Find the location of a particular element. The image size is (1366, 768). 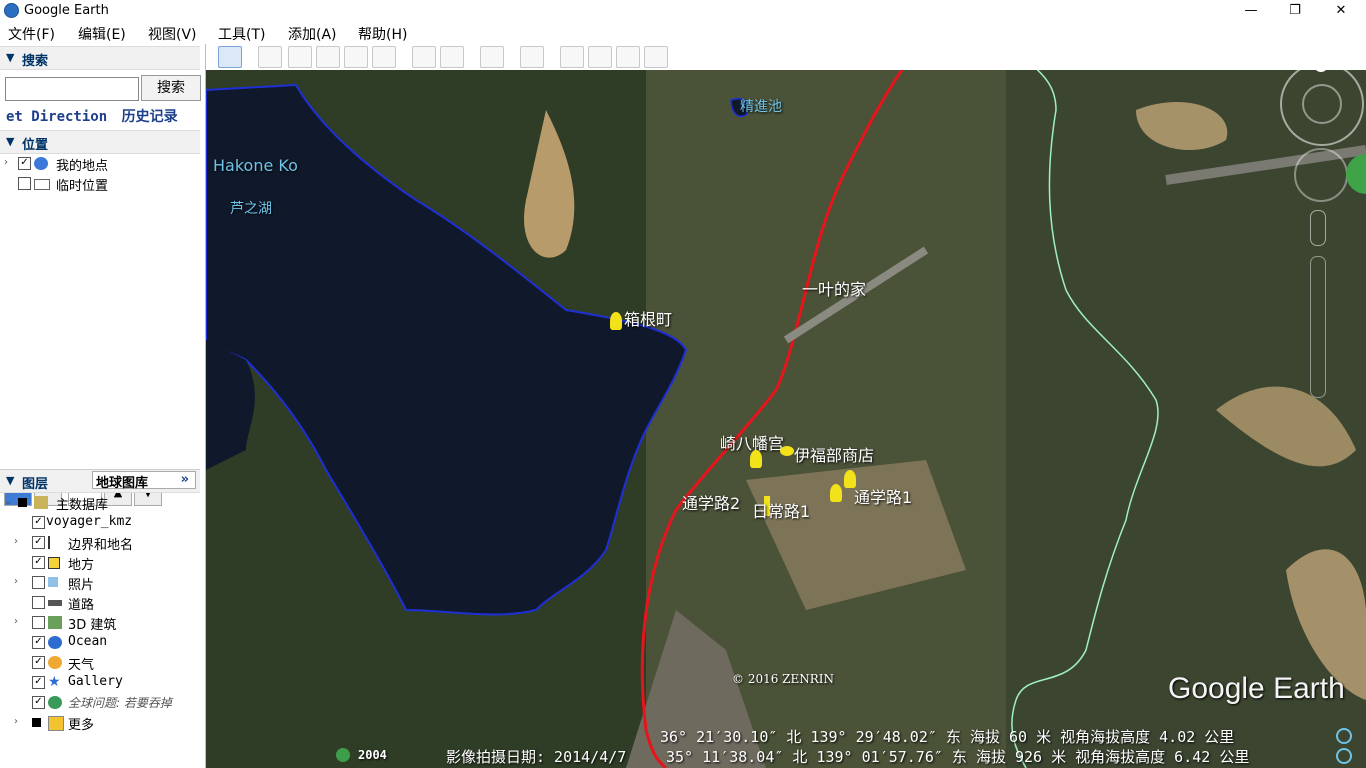

history-link: 历史记录 is located at coordinates (150, 117).